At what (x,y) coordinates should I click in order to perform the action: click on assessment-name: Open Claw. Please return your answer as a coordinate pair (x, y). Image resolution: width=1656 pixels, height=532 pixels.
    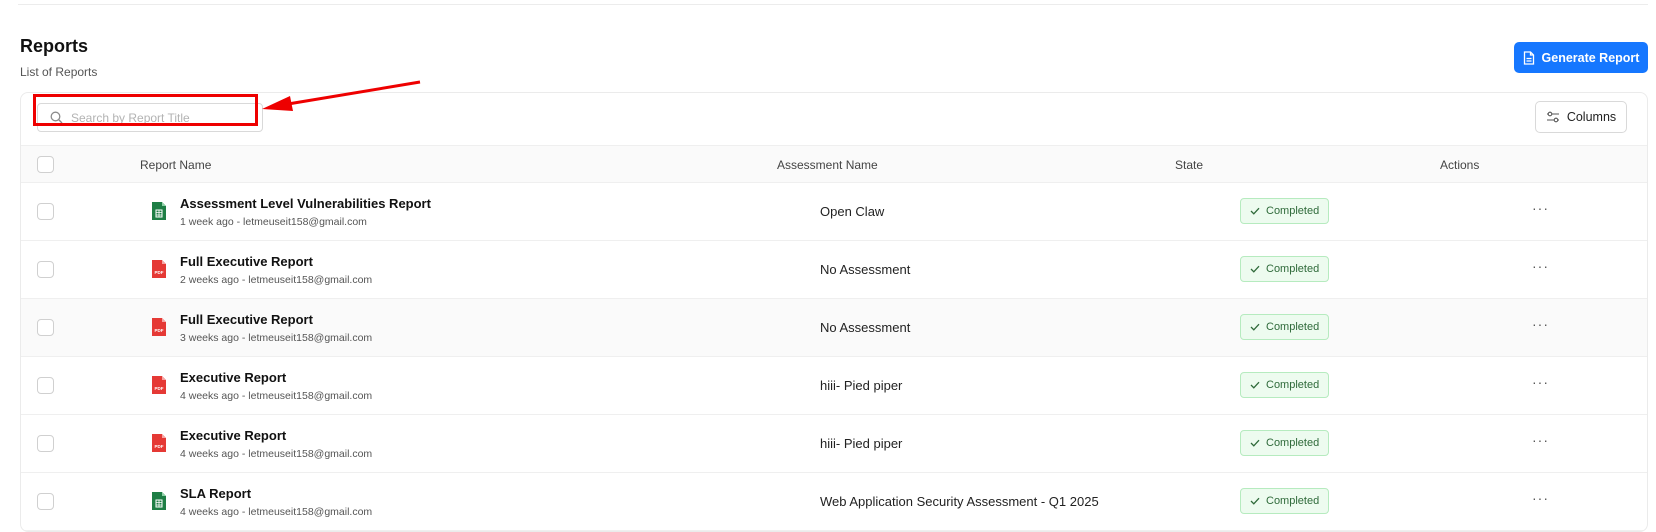
    Looking at the image, I should click on (852, 211).